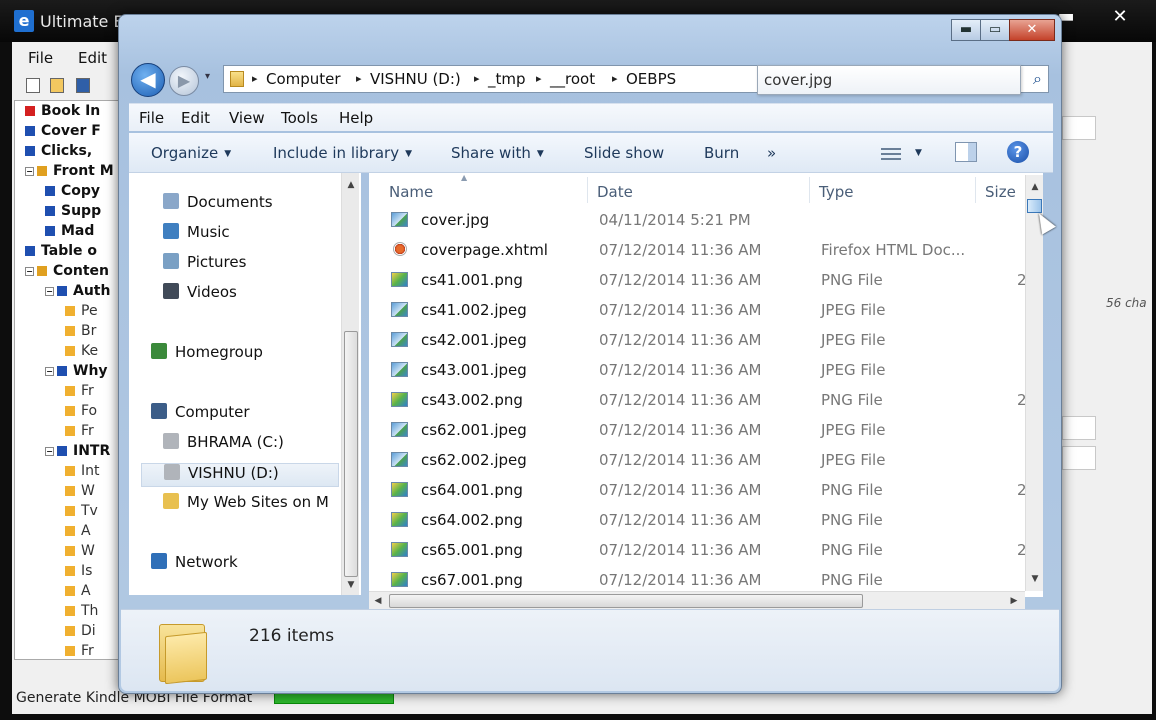 This screenshot has height=720, width=1156. I want to click on column-divider, so click(975, 190).